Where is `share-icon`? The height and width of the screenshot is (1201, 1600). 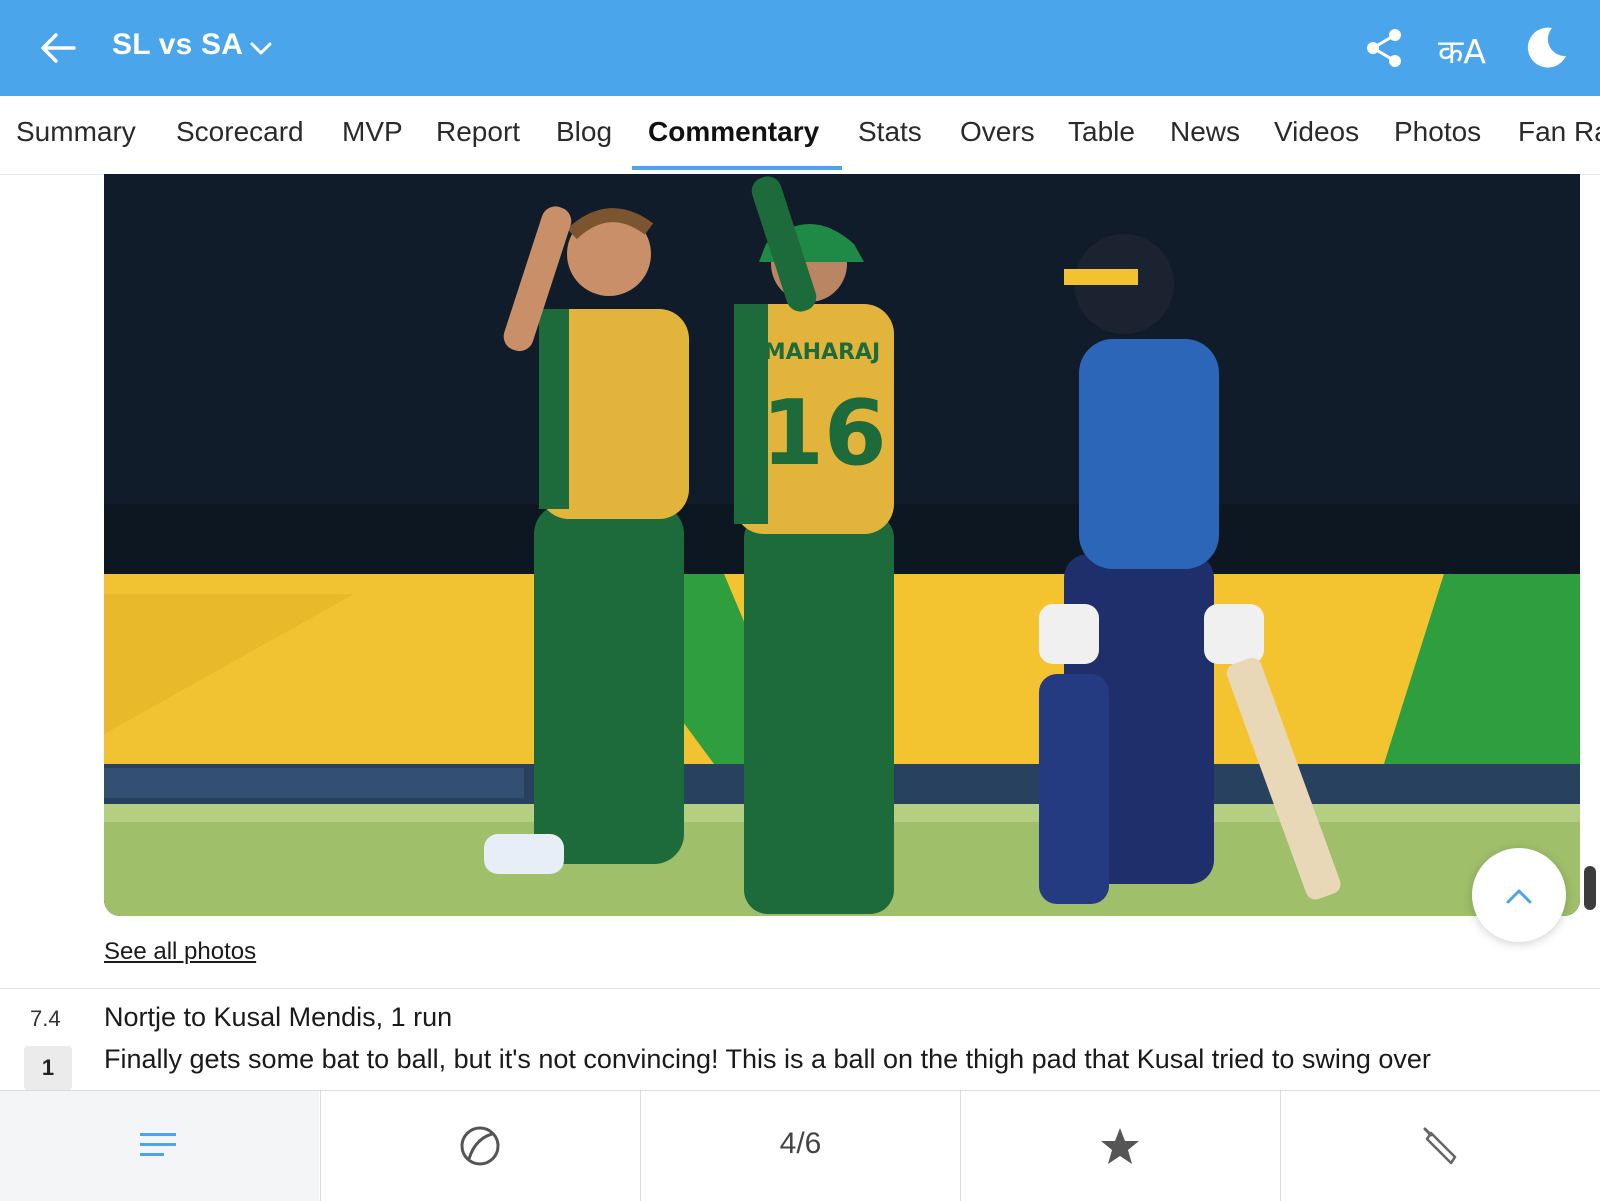 share-icon is located at coordinates (1384, 48).